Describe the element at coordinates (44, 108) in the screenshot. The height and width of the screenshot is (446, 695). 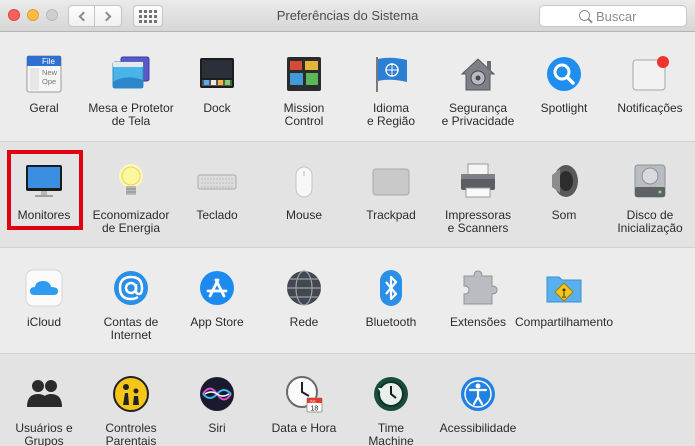
I see `pane-general-label: Geral` at that location.